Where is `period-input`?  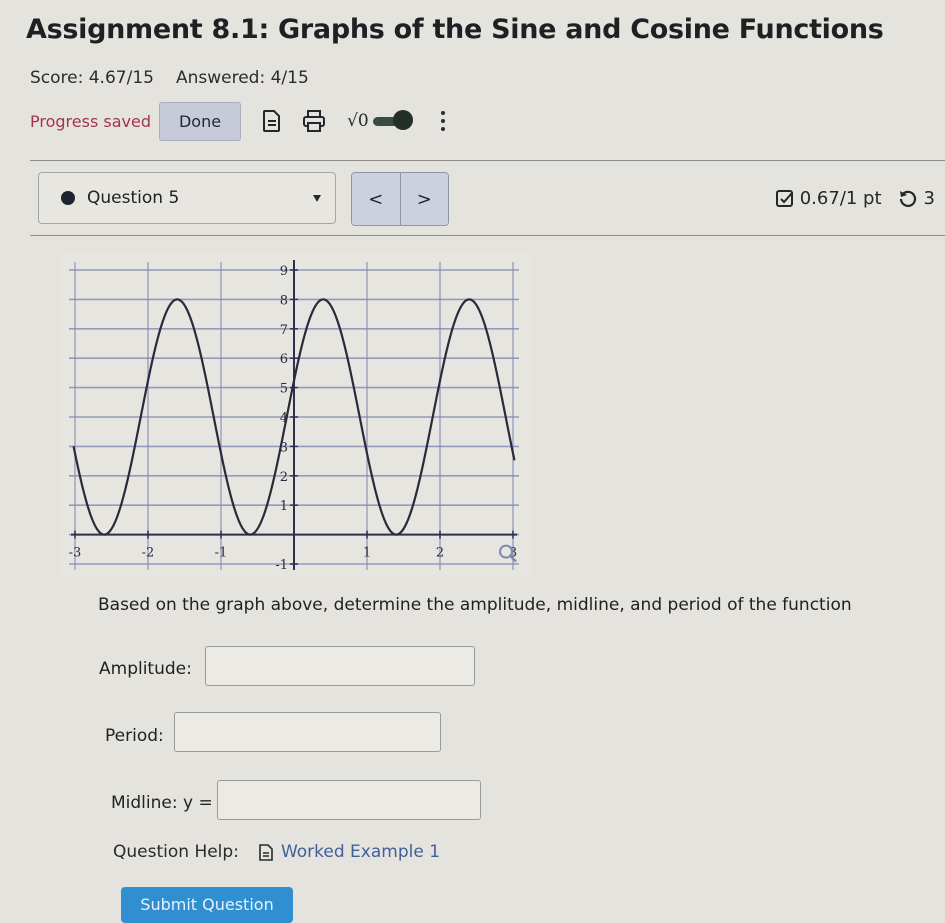
period-input is located at coordinates (307, 732).